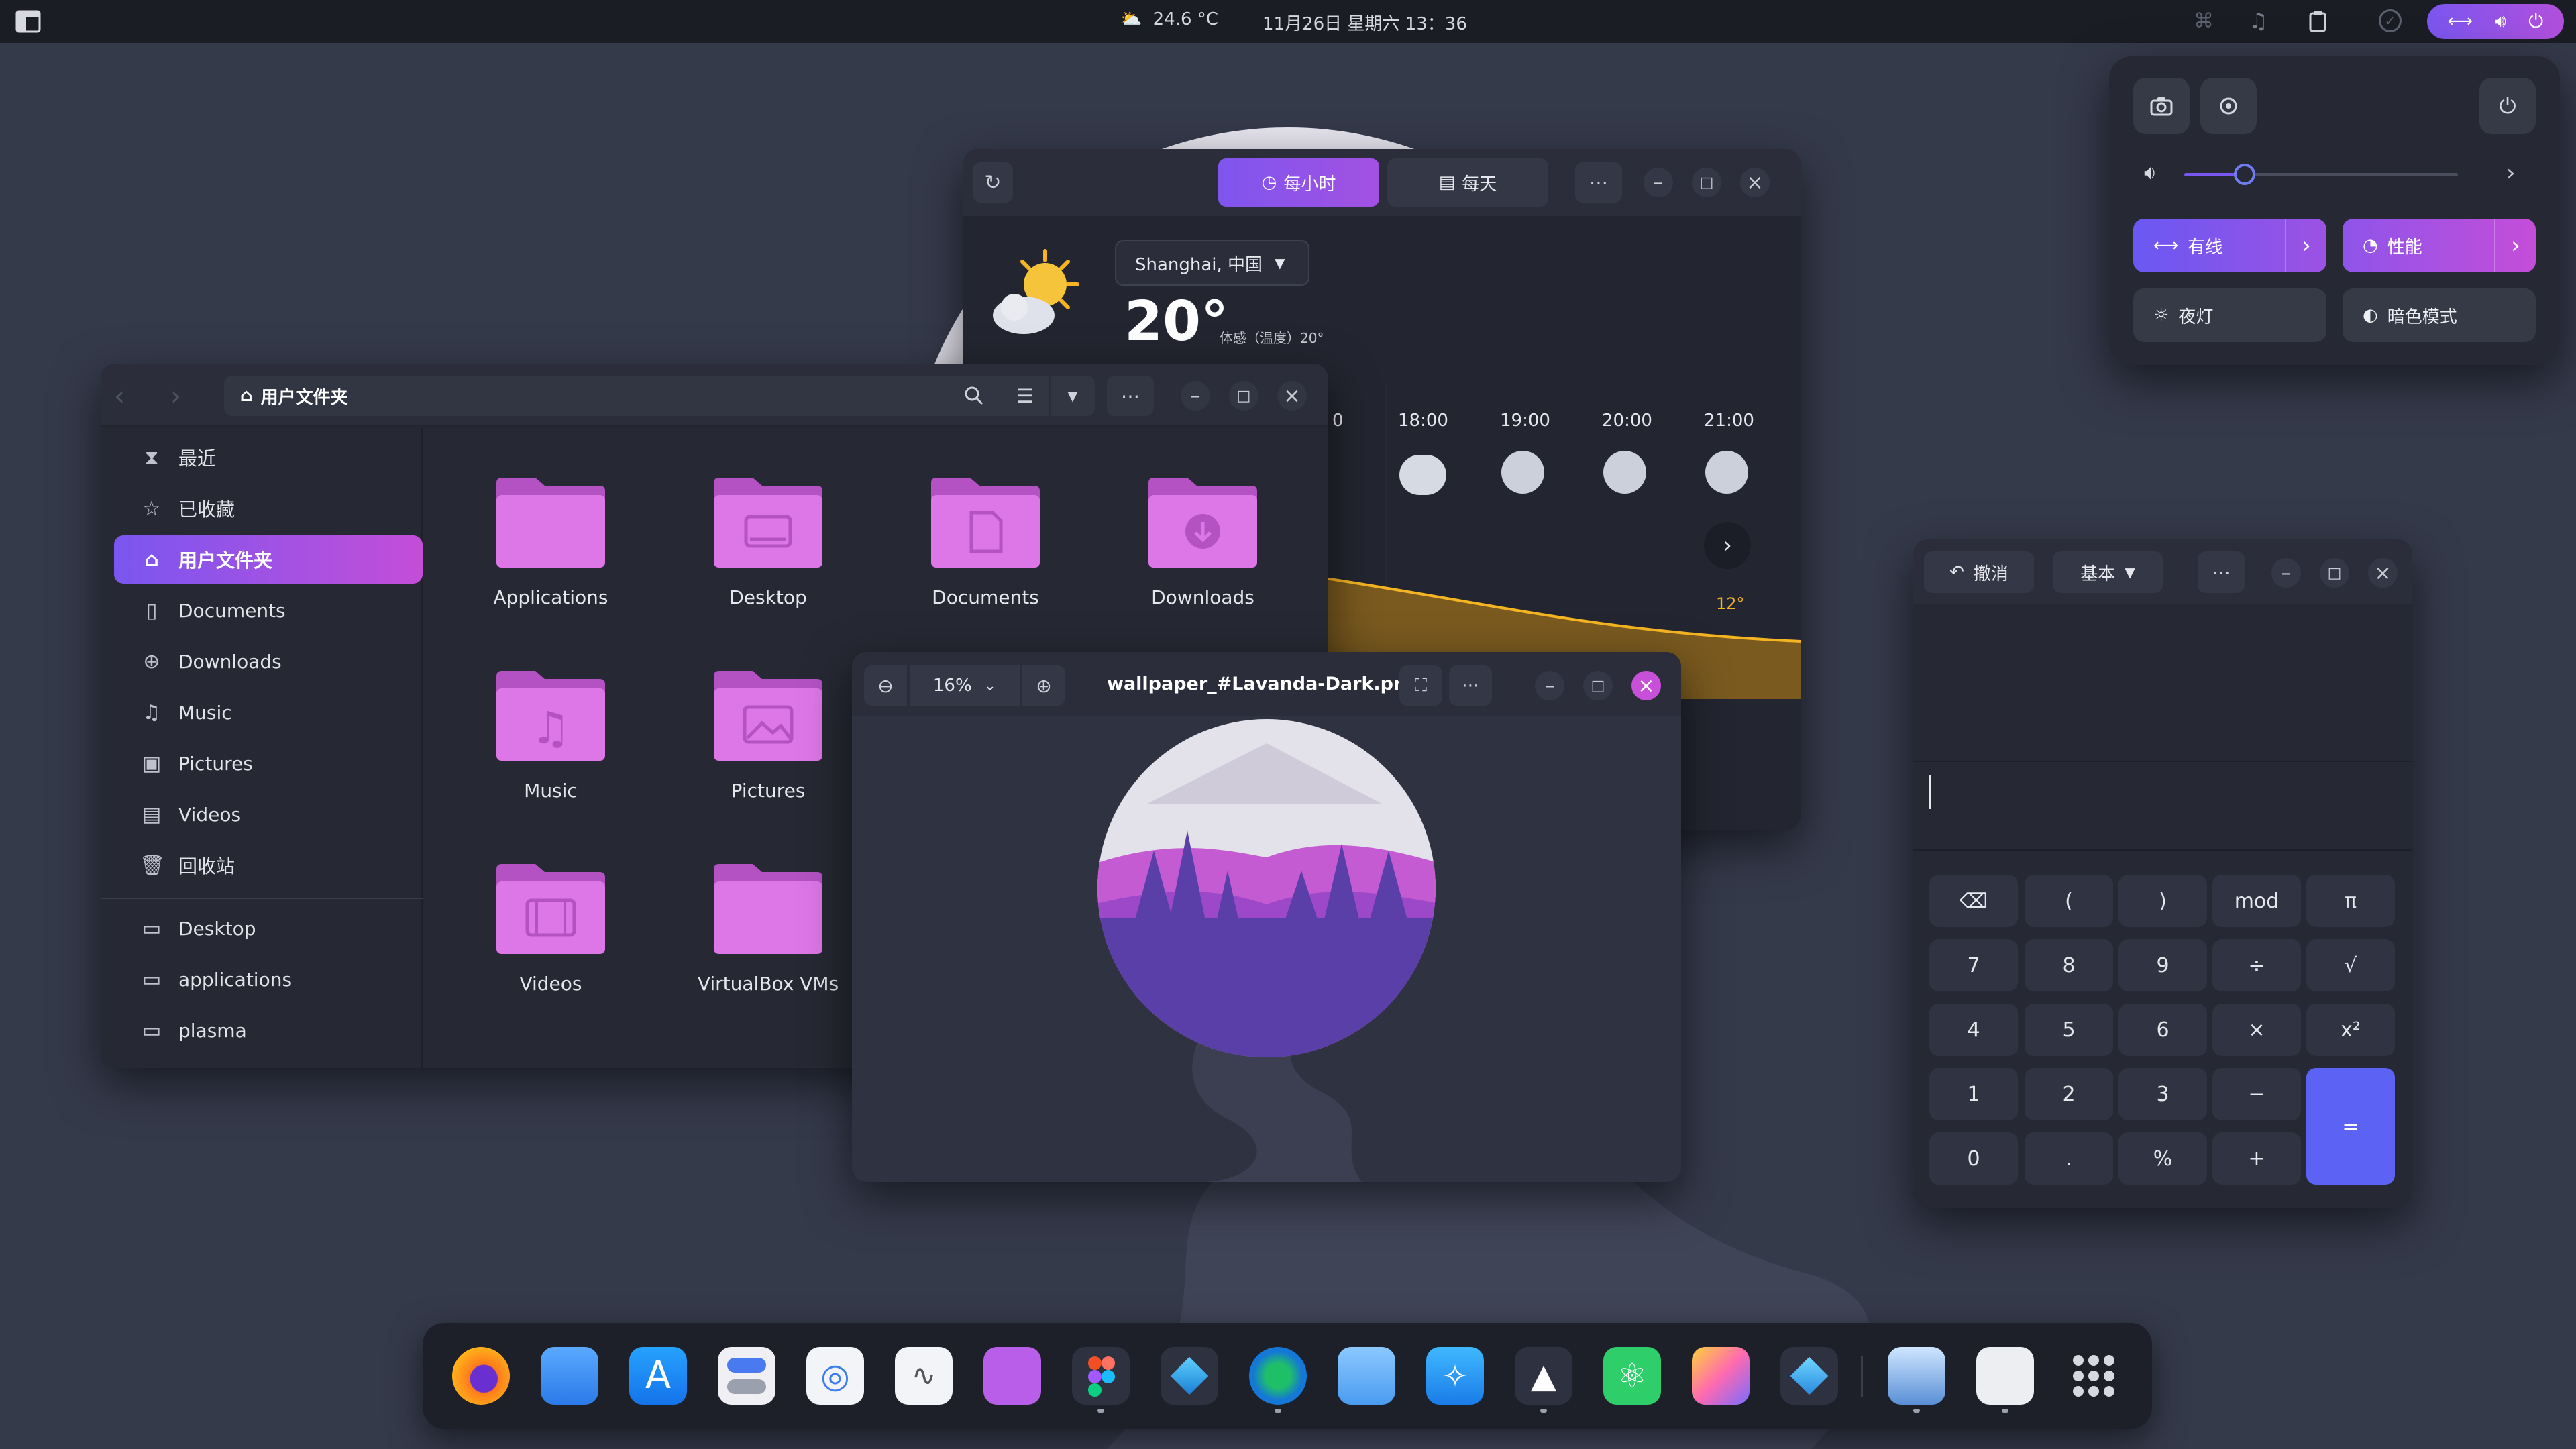 Image resolution: width=2576 pixels, height=1449 pixels. What do you see at coordinates (2244, 174) in the screenshot?
I see `volume-slider-handle` at bounding box center [2244, 174].